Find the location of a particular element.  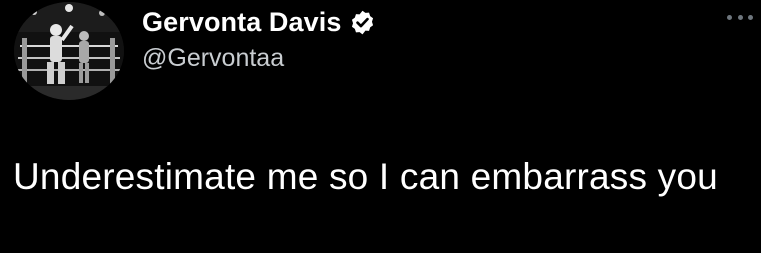

author-display-name: Gervonta Davis is located at coordinates (241, 22).